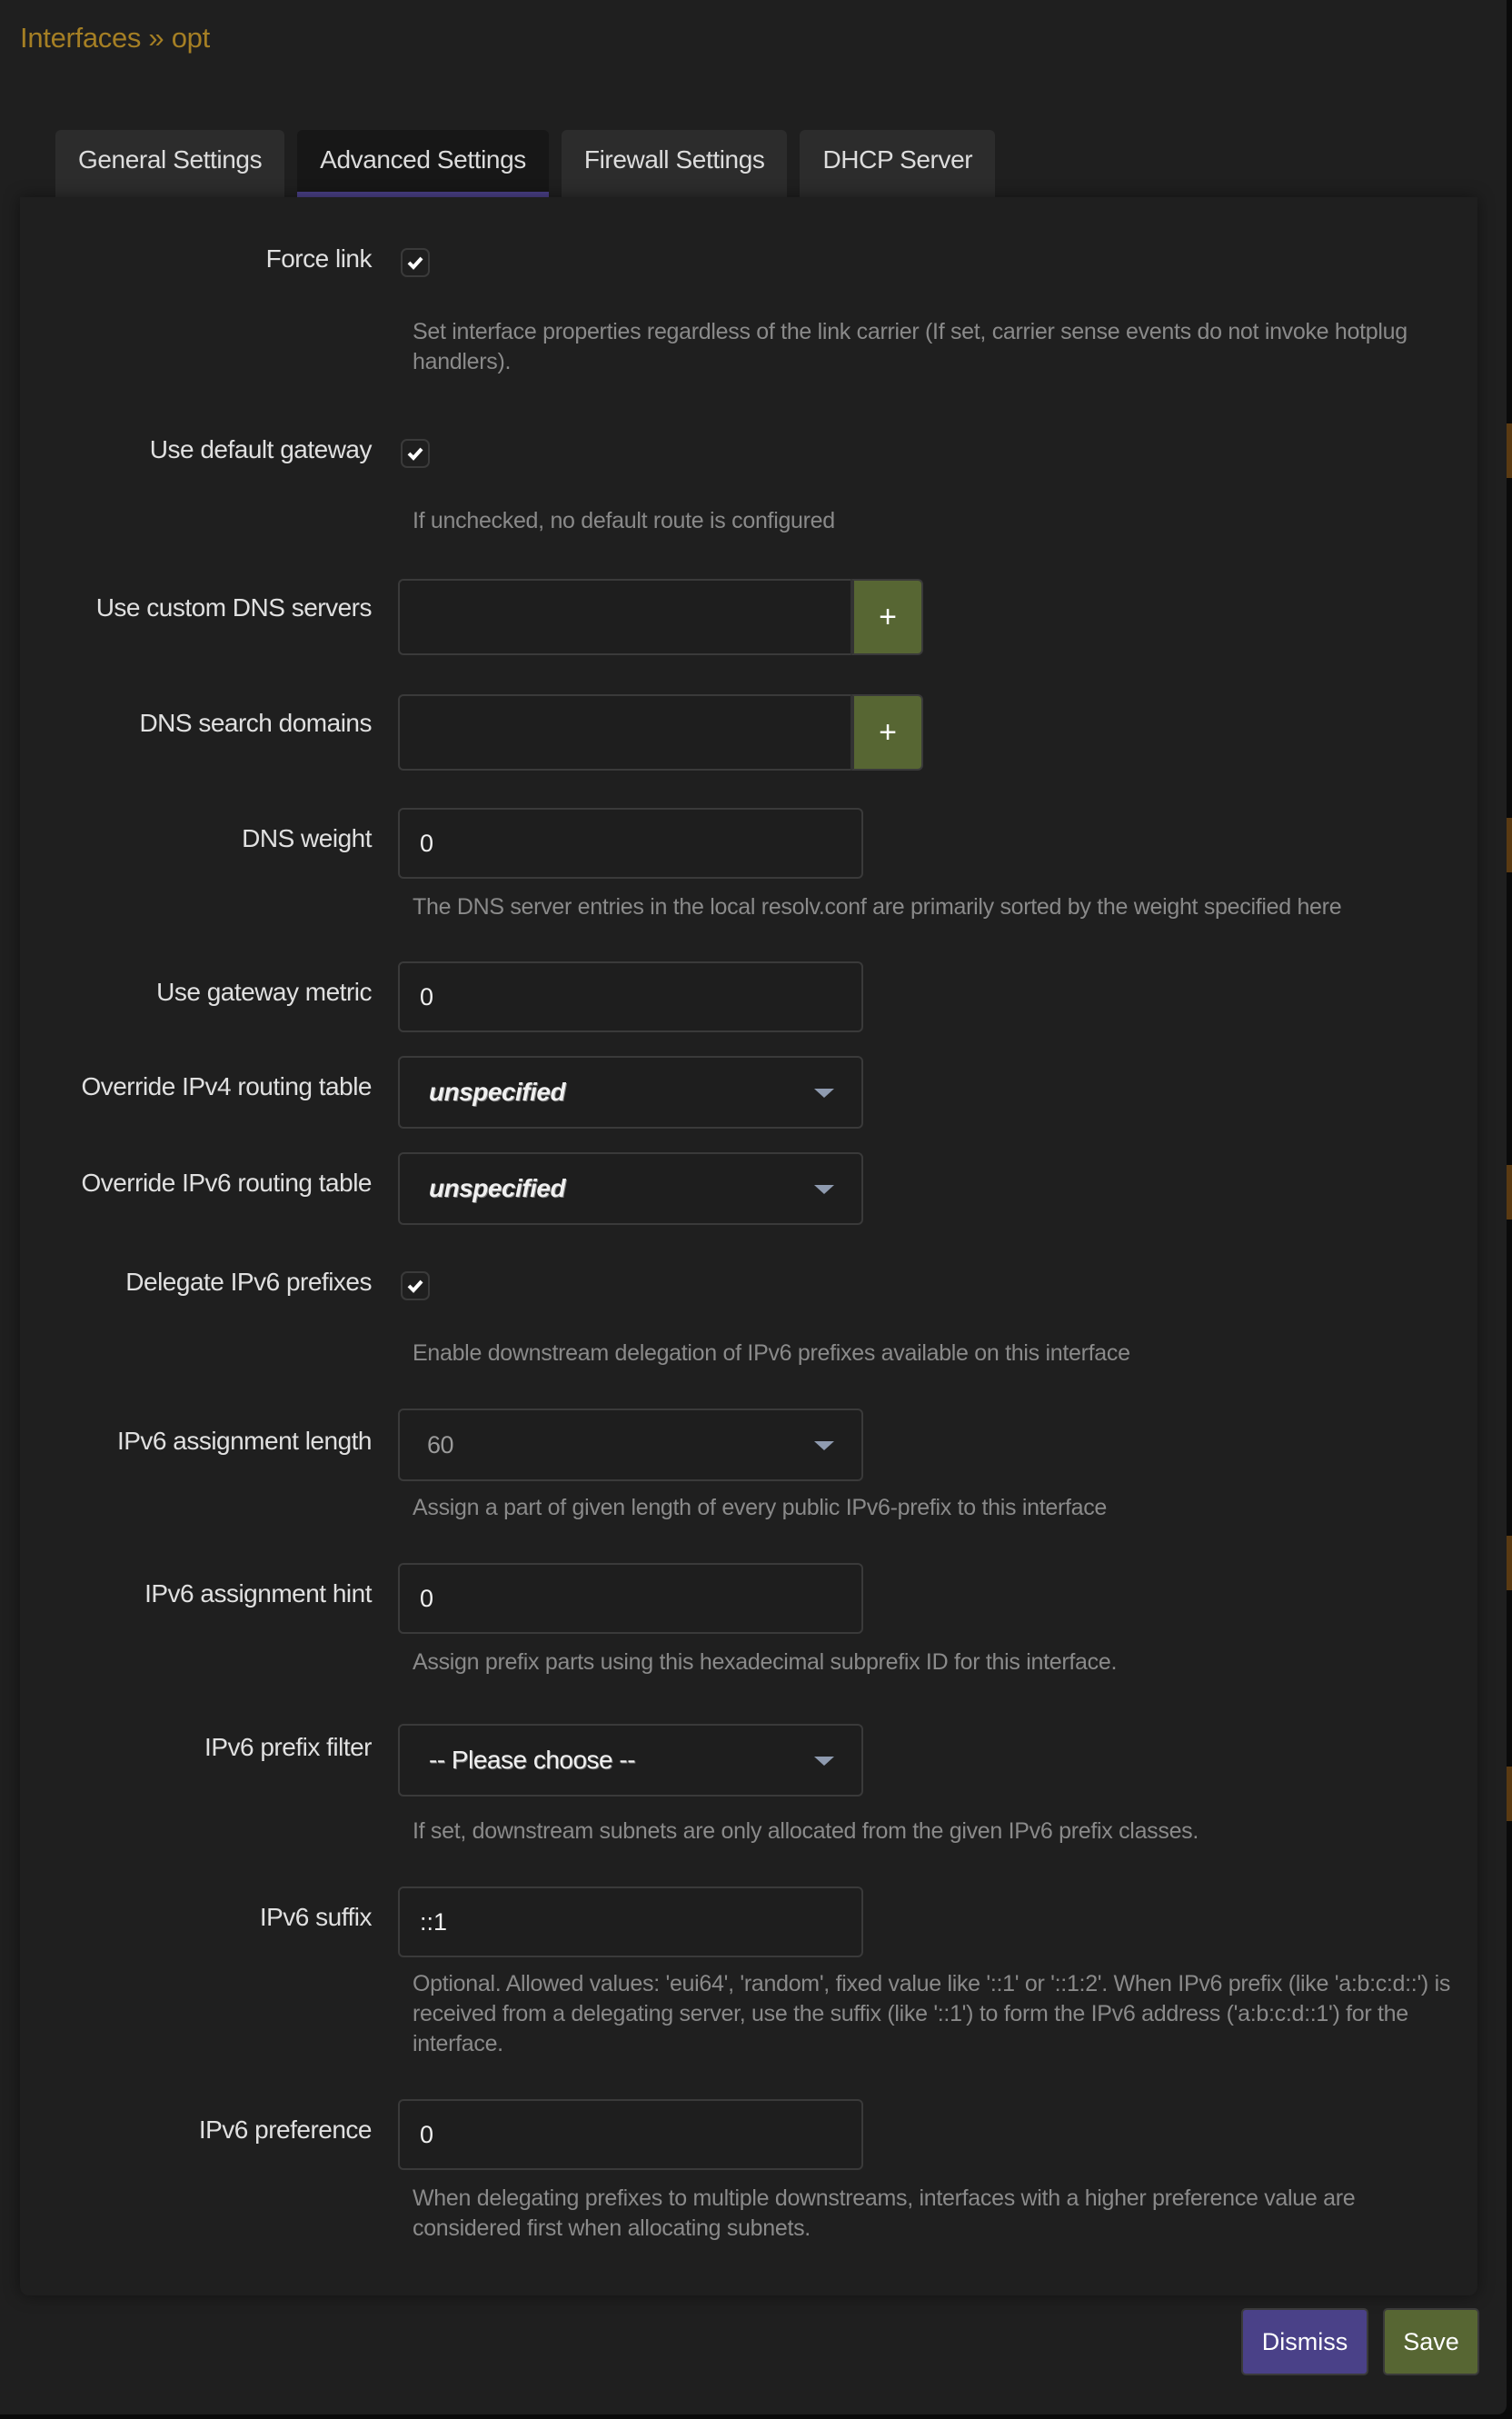 Image resolution: width=1512 pixels, height=2419 pixels. I want to click on custom-dns-input, so click(624, 617).